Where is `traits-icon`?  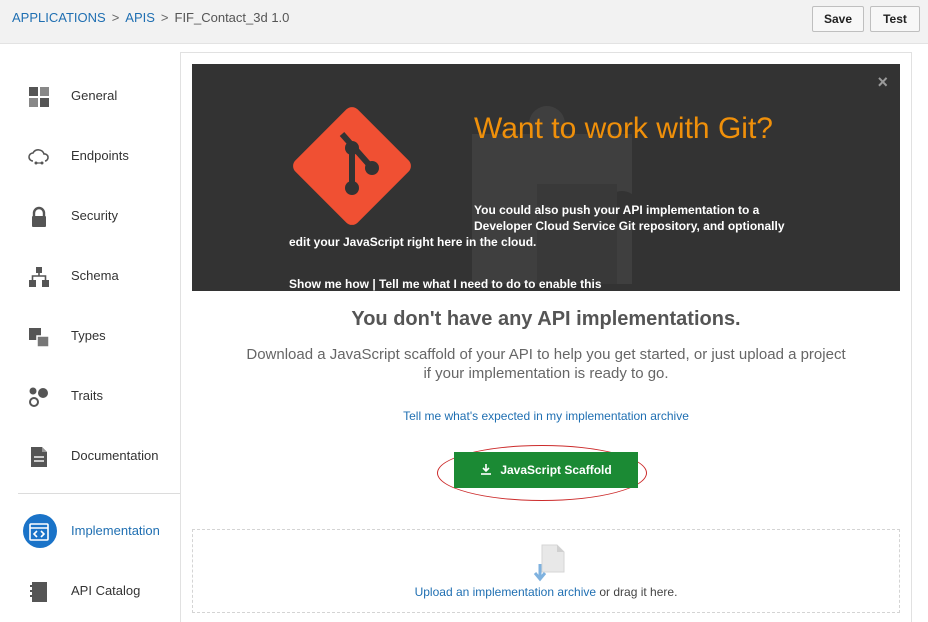 traits-icon is located at coordinates (39, 397).